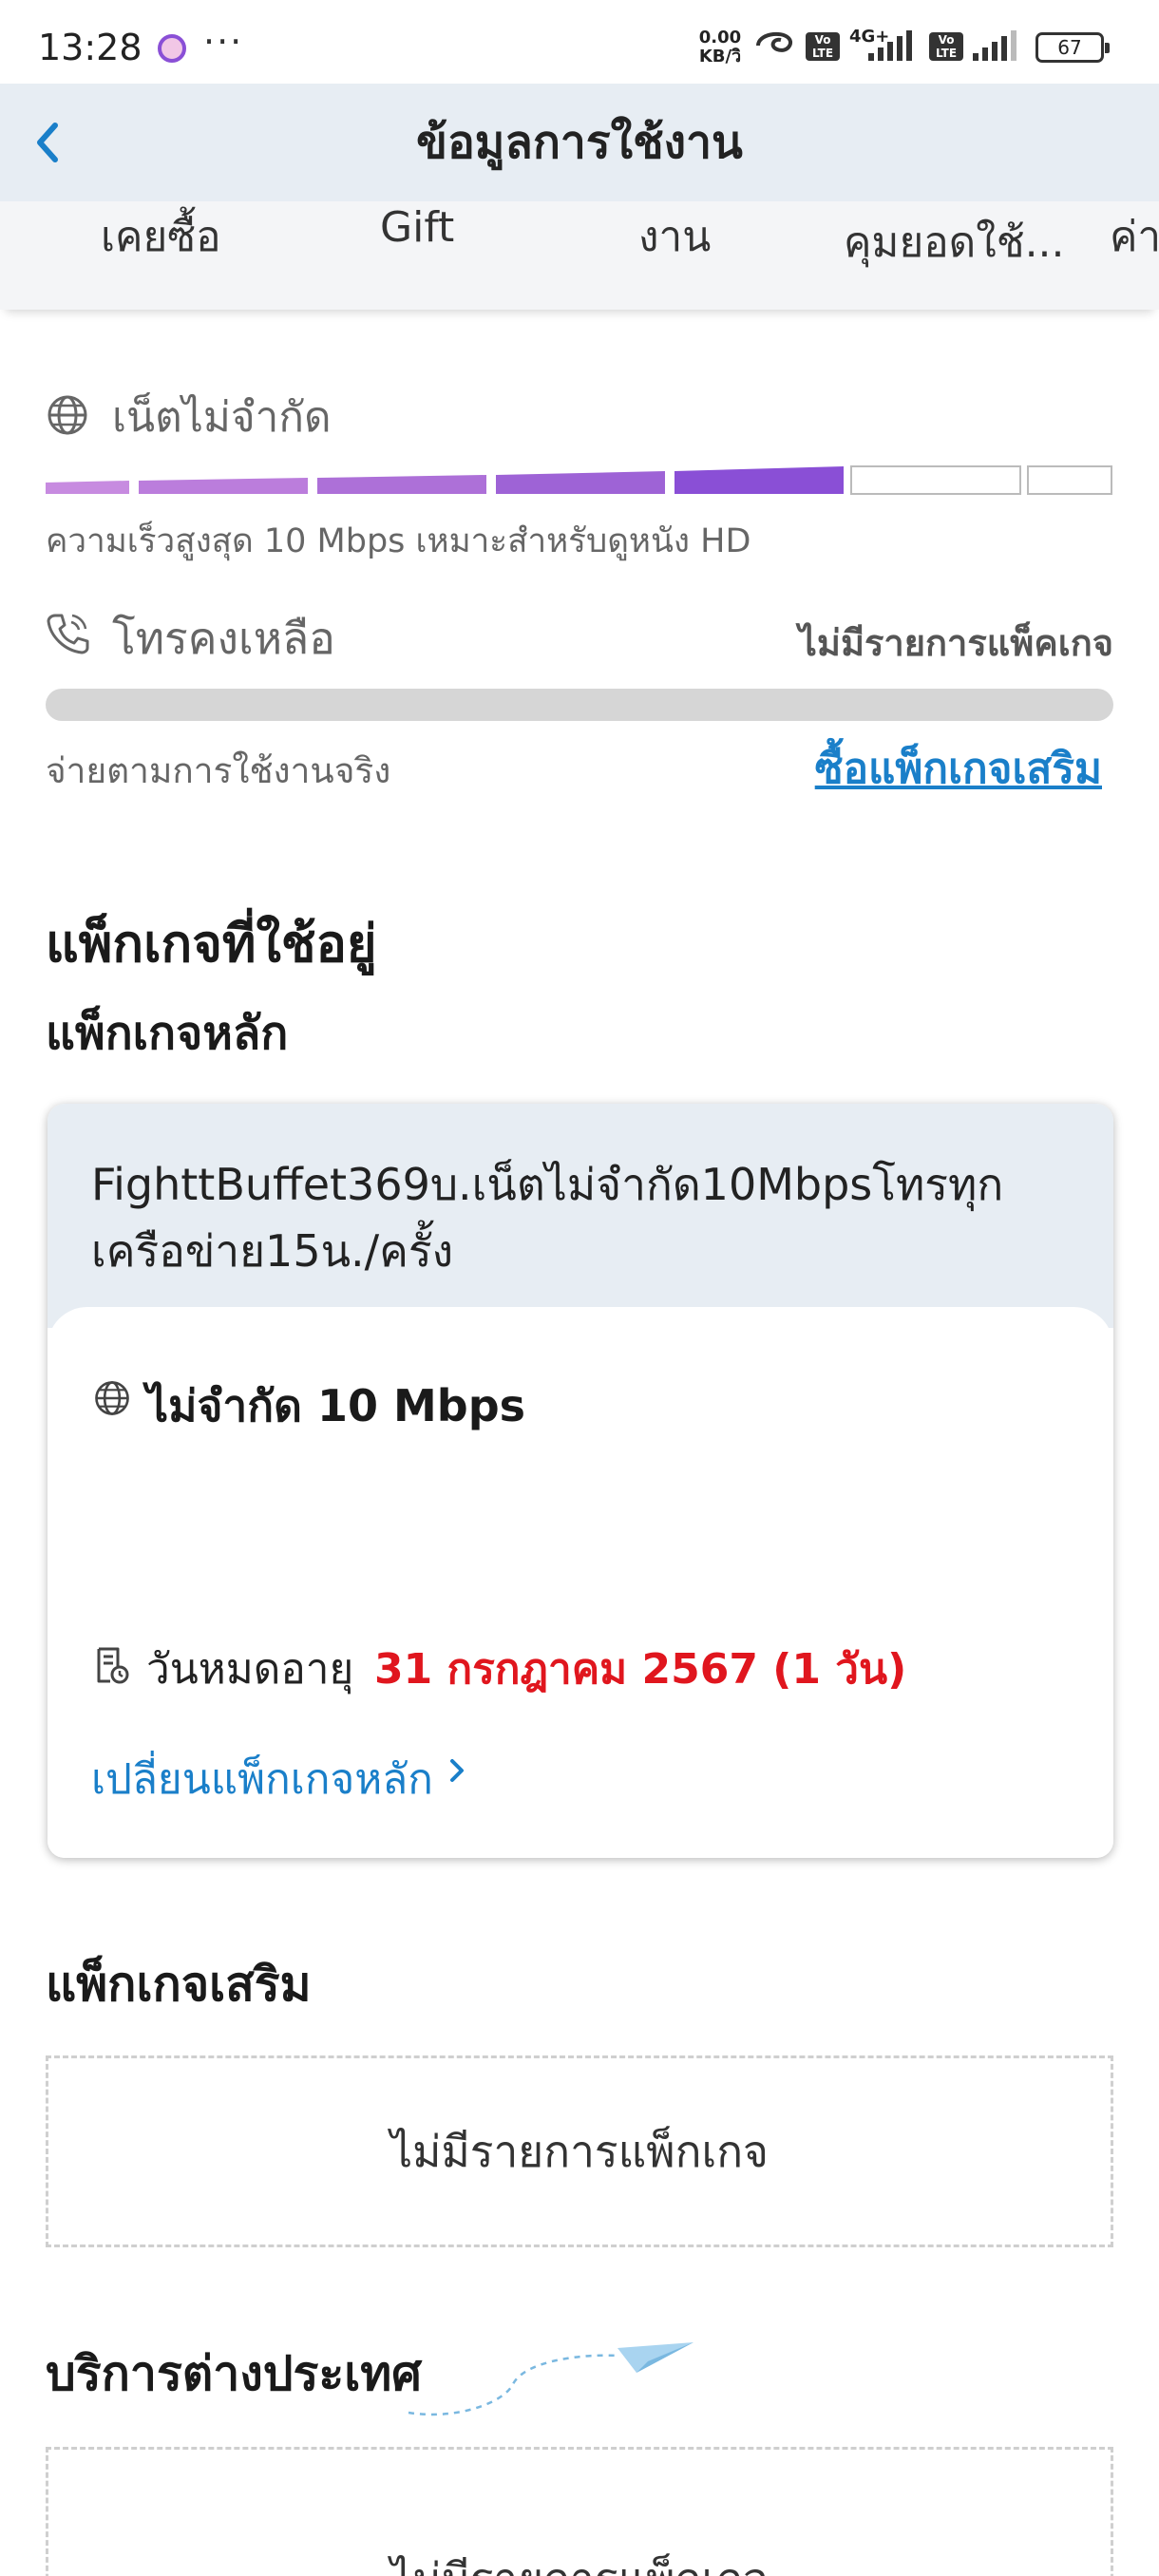  I want to click on package-speed: ไม่จำกัด 10 Mbps, so click(336, 1405).